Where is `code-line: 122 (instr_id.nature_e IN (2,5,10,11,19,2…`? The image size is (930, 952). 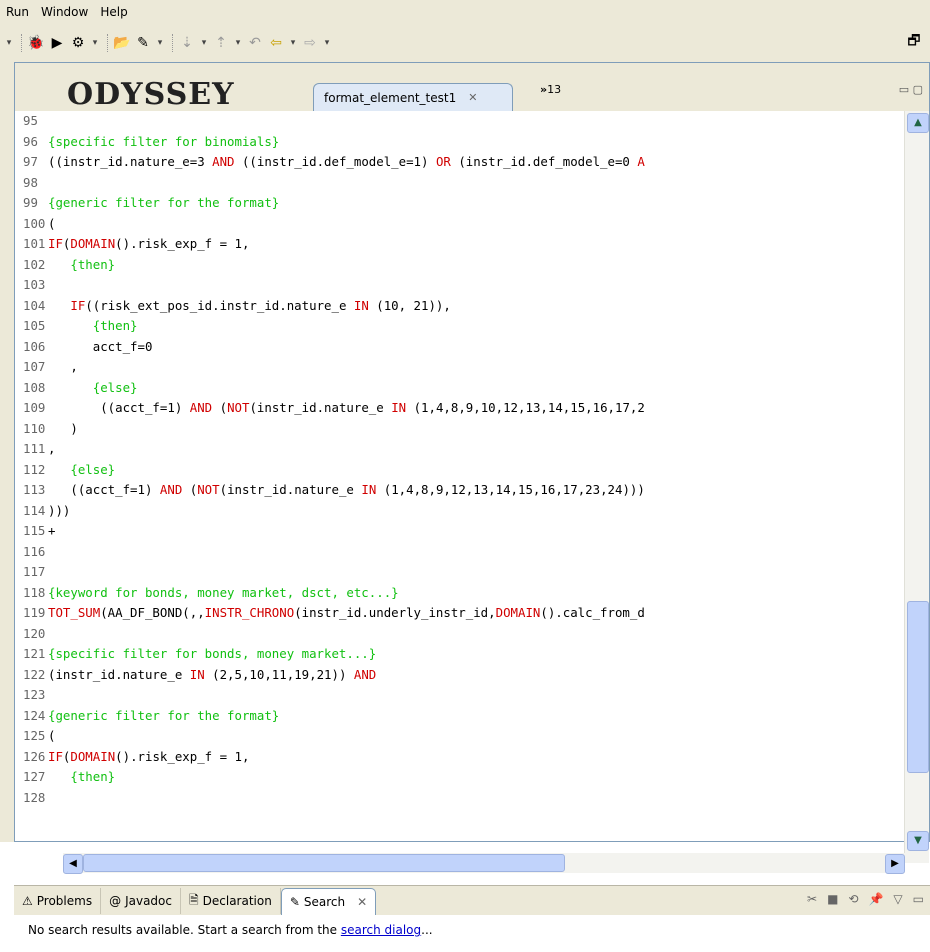 code-line: 122 (instr_id.nature_e IN (2,5,10,11,19,2… is located at coordinates (460, 675).